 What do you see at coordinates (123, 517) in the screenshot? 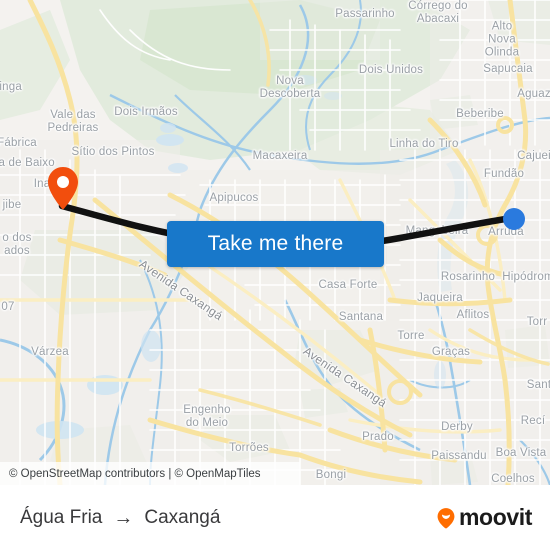
I see `arrow-right-icon: →` at bounding box center [123, 517].